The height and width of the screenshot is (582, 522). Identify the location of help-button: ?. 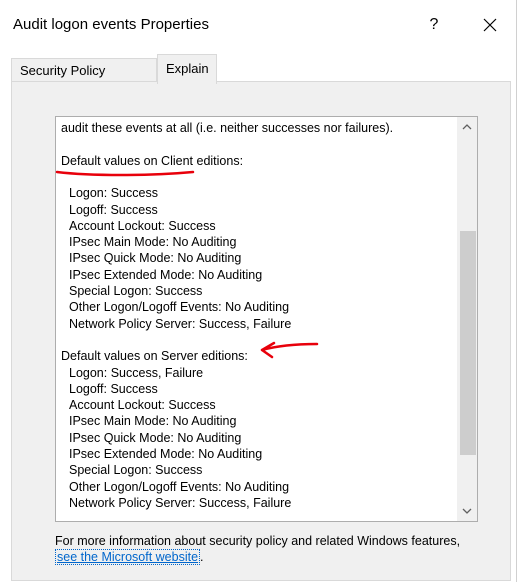
(434, 25).